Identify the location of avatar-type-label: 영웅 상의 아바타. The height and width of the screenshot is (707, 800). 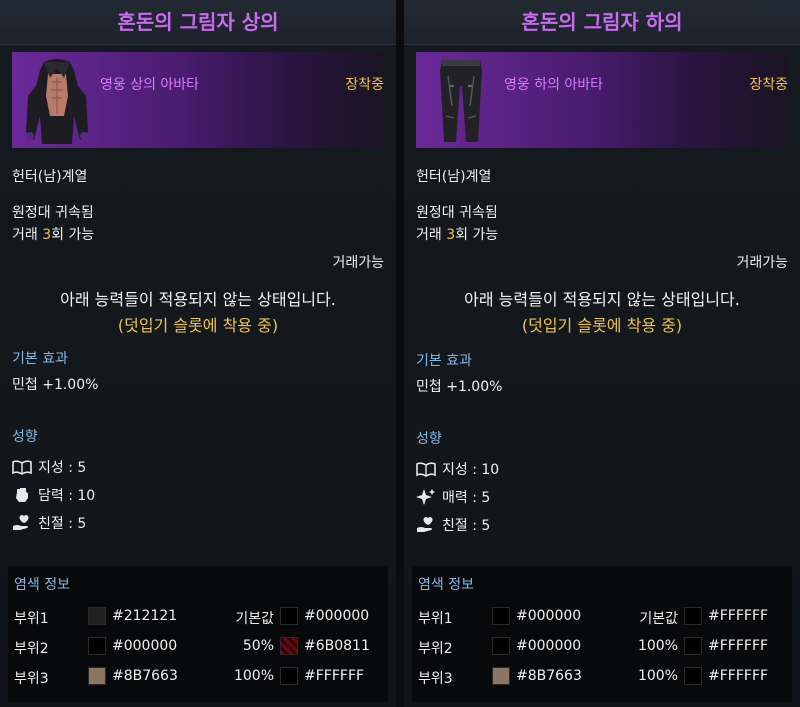
(150, 85).